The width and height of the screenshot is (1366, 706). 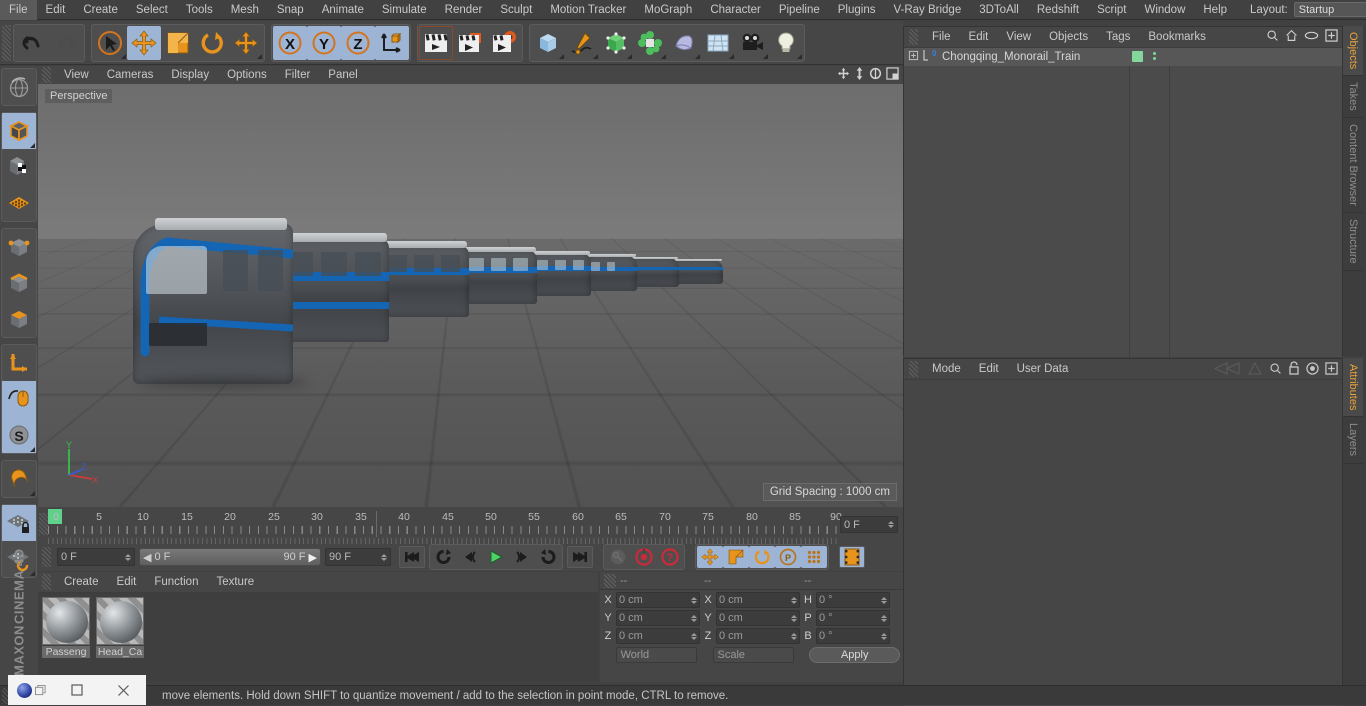 I want to click on interpolate-right-icon, so click(x=1255, y=369).